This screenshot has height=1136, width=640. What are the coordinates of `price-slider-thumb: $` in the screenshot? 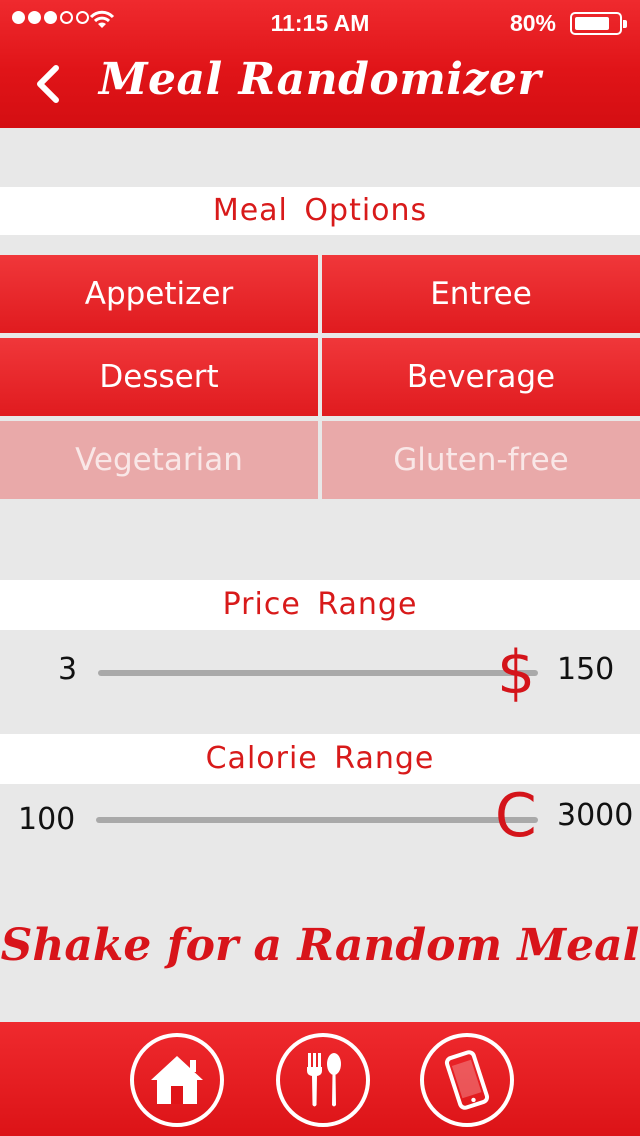 It's located at (516, 673).